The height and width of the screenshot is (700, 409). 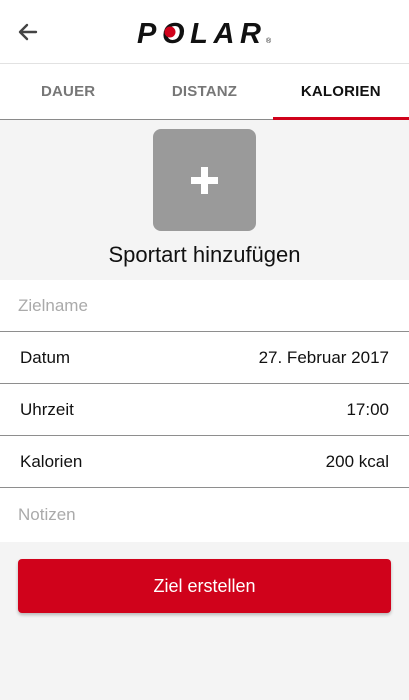 I want to click on tab-distanz: DISTANZ, so click(x=204, y=91).